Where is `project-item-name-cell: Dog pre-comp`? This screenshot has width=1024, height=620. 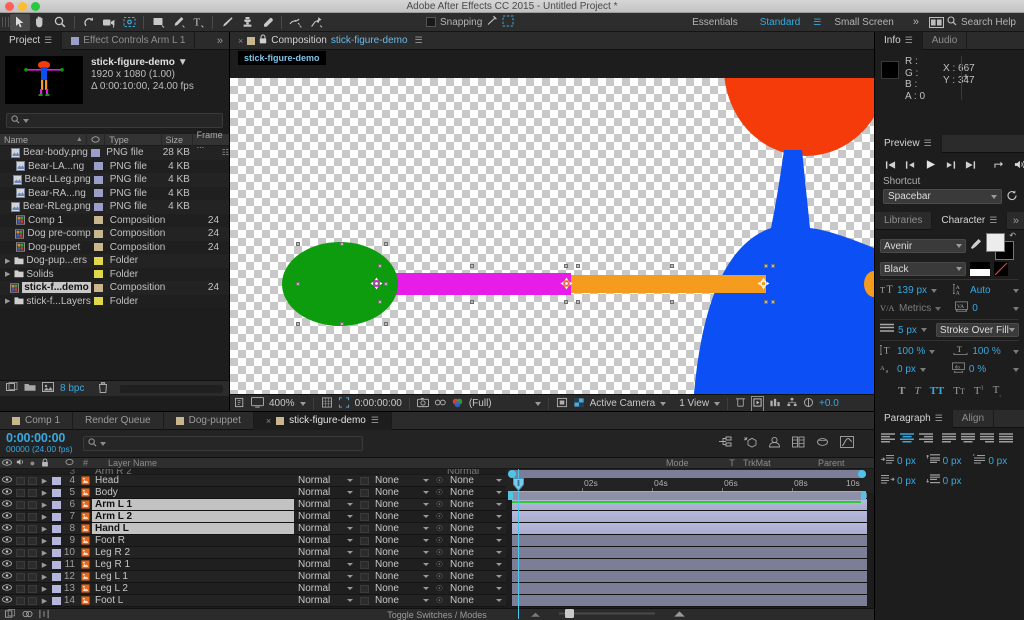
project-item-name-cell: Dog pre-comp is located at coordinates (45, 233).